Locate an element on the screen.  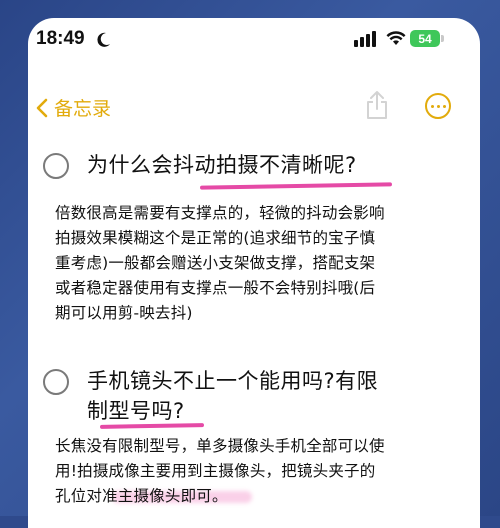
signal-icon is located at coordinates (365, 39).